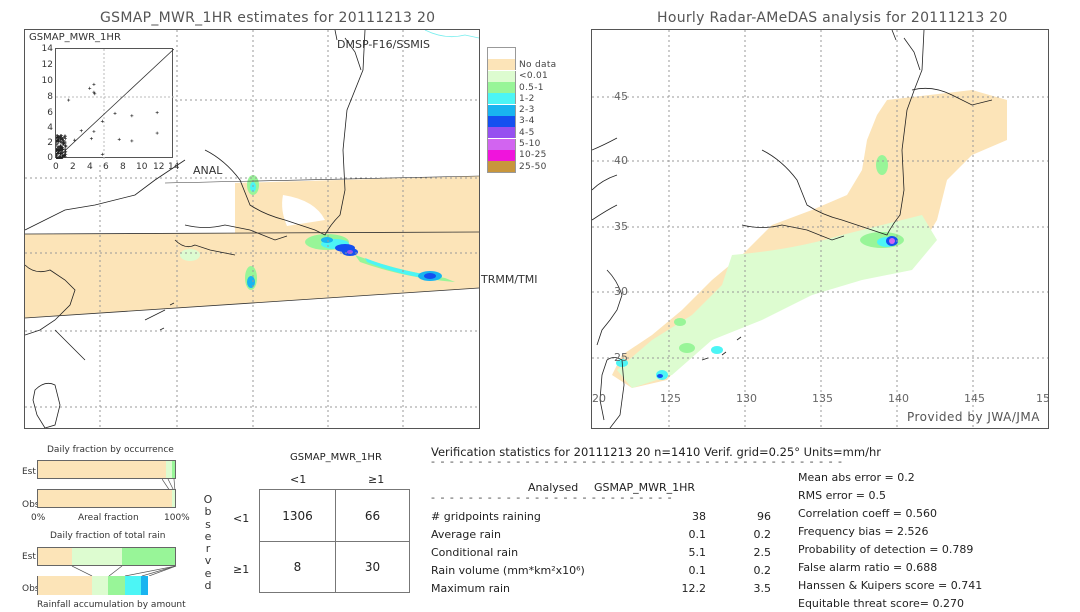  Describe the element at coordinates (29, 472) in the screenshot. I see `occurrence-est-label: Est` at that location.